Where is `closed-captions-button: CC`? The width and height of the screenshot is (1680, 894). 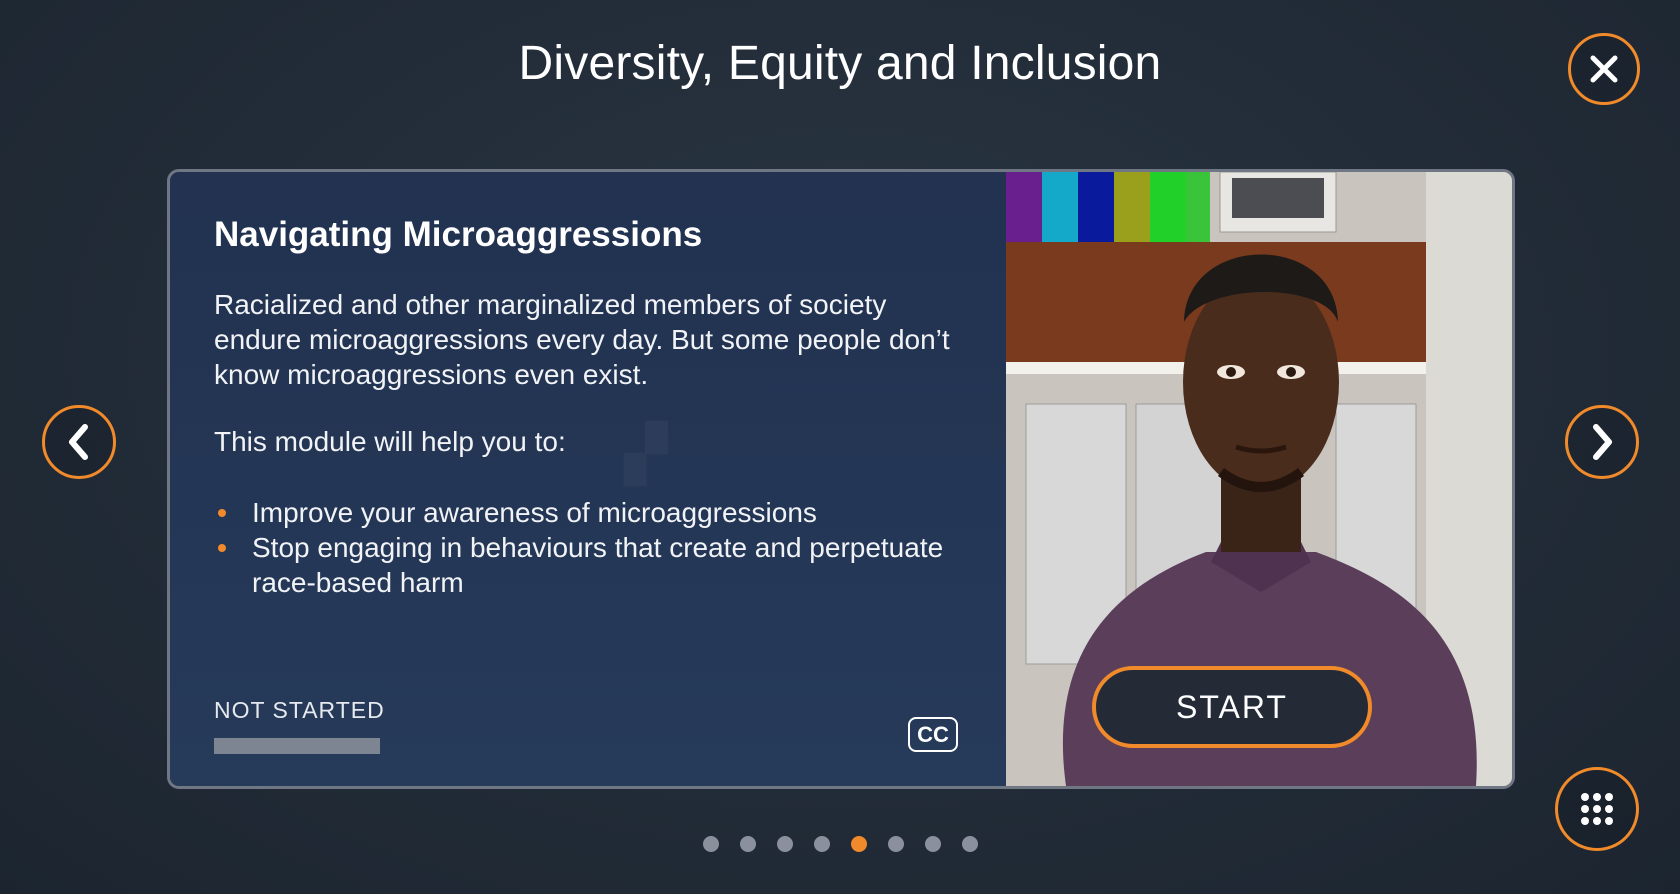 closed-captions-button: CC is located at coordinates (933, 734).